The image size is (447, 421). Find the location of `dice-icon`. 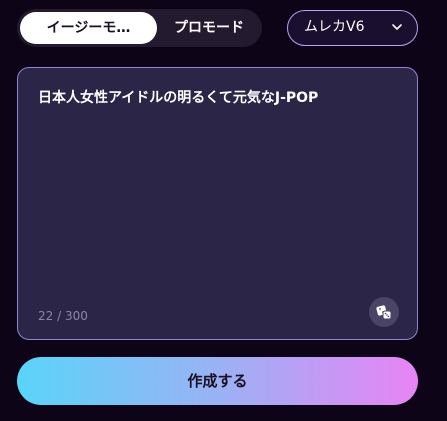

dice-icon is located at coordinates (384, 312).